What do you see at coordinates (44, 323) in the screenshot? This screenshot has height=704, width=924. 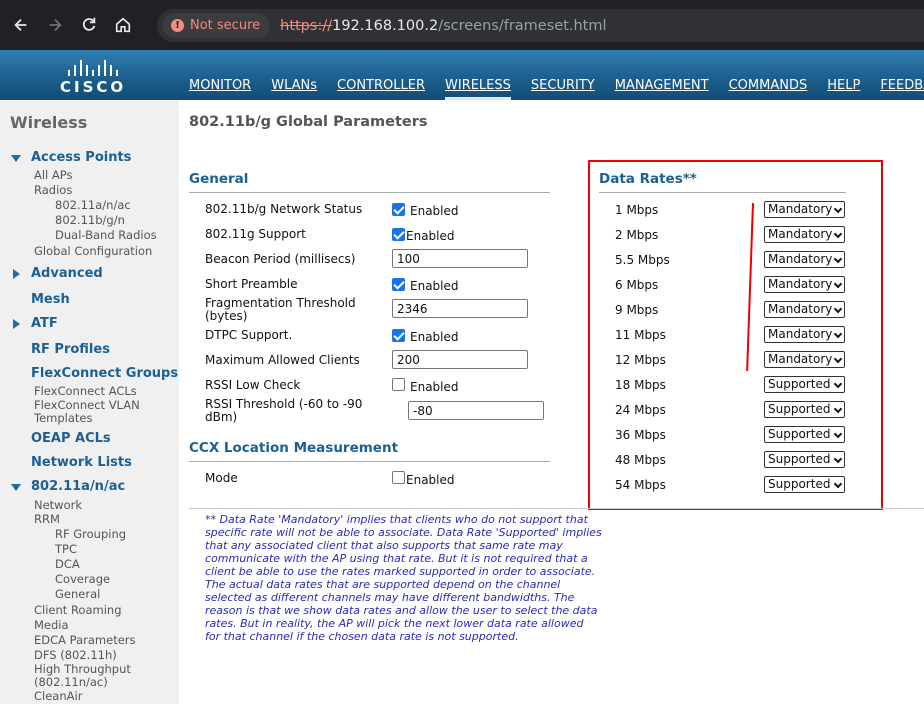 I see `sidebar-atf: ATF` at bounding box center [44, 323].